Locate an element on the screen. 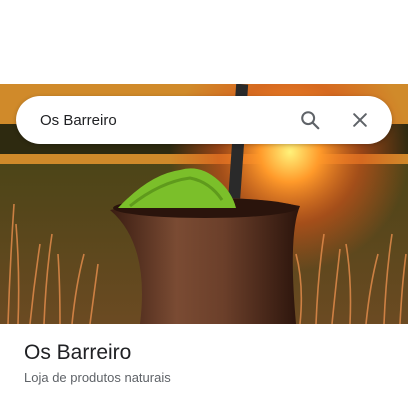 Image resolution: width=408 pixels, height=408 pixels. search-icon is located at coordinates (310, 120).